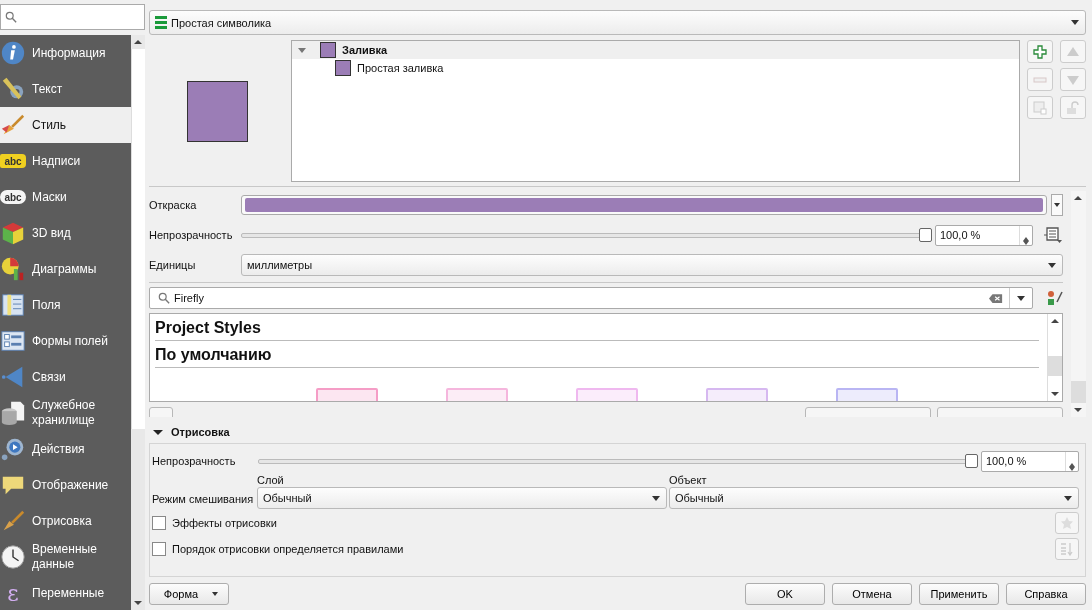 Image resolution: width=1092 pixels, height=610 pixels. What do you see at coordinates (302, 50) in the screenshot?
I see `expand-arrow-icon` at bounding box center [302, 50].